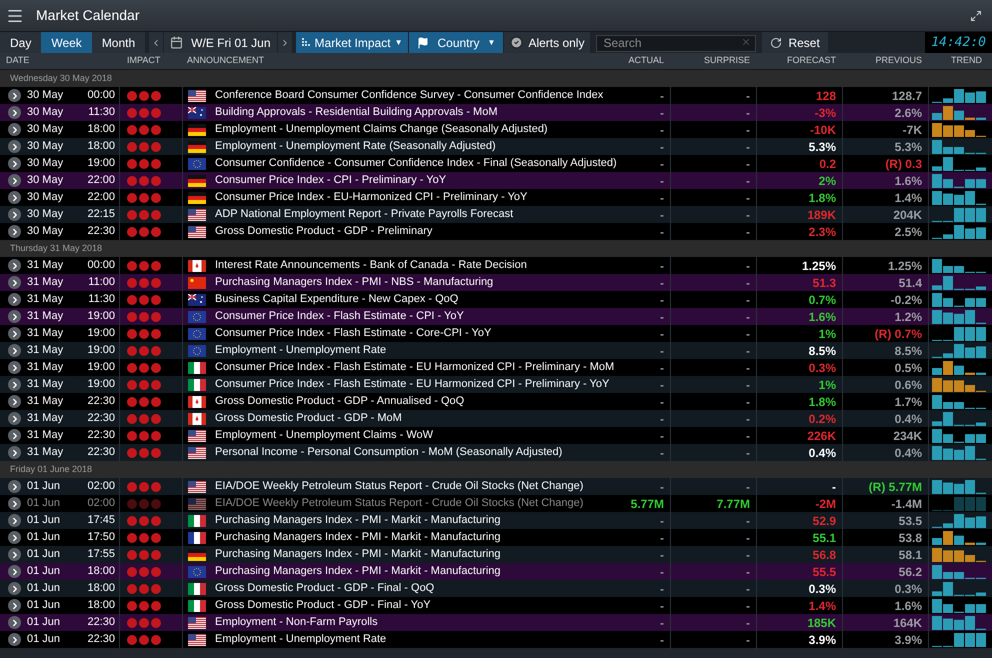 The image size is (992, 658). Describe the element at coordinates (392, 61) in the screenshot. I see `column-header: ANNOUNCEMENT` at that location.